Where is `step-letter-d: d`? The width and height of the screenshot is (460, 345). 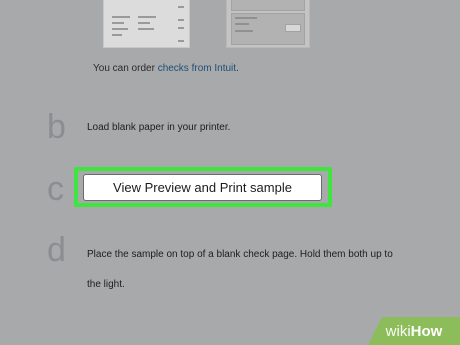 step-letter-d: d is located at coordinates (56, 250).